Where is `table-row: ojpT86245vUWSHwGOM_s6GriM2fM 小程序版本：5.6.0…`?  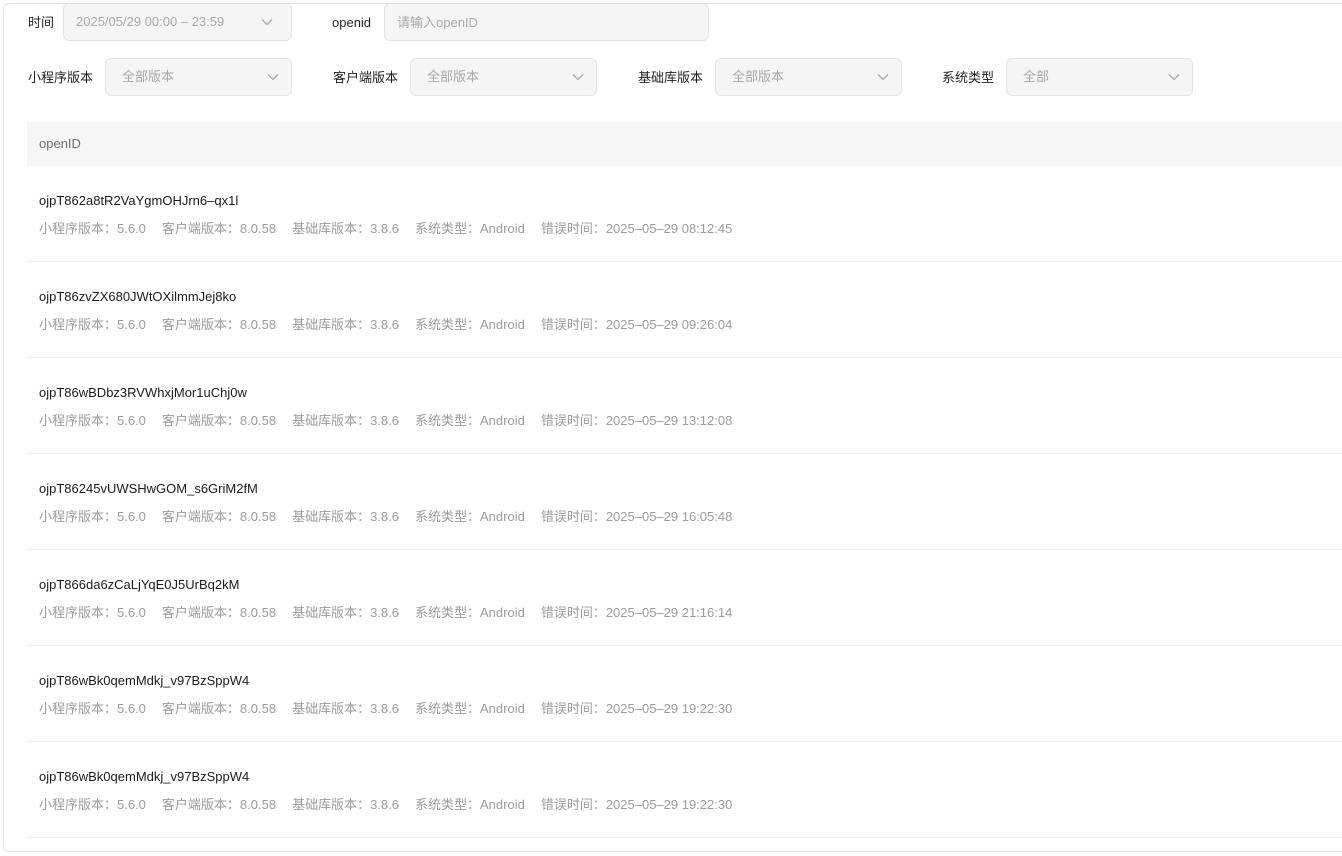
table-row: ojpT86245vUWSHwGOM_s6GriM2fM 小程序版本：5.6.0… is located at coordinates (684, 502).